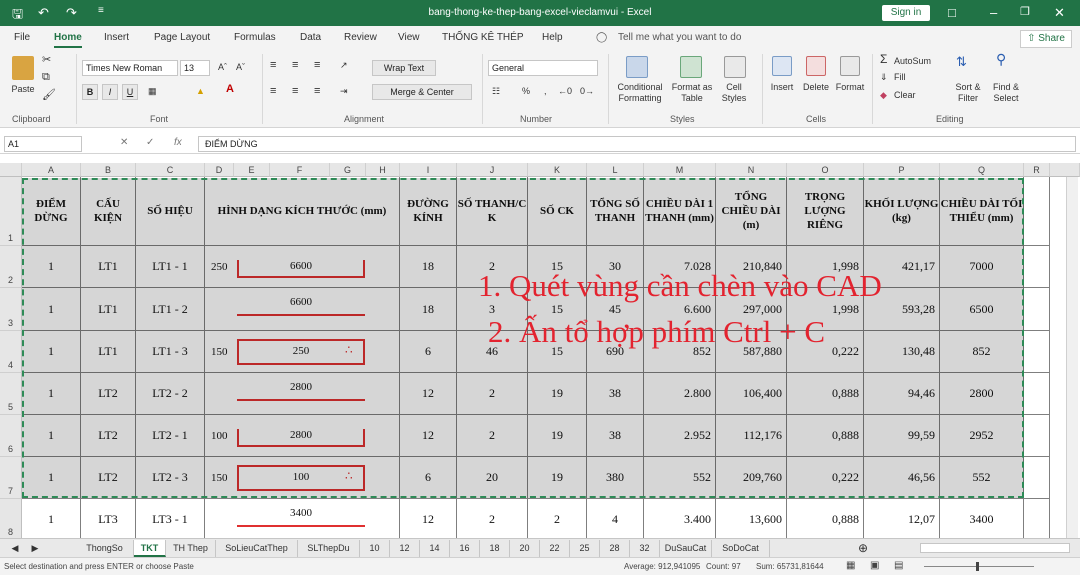 The height and width of the screenshot is (575, 1080). Describe the element at coordinates (383, 170) in the screenshot. I see `column-header: H` at that location.